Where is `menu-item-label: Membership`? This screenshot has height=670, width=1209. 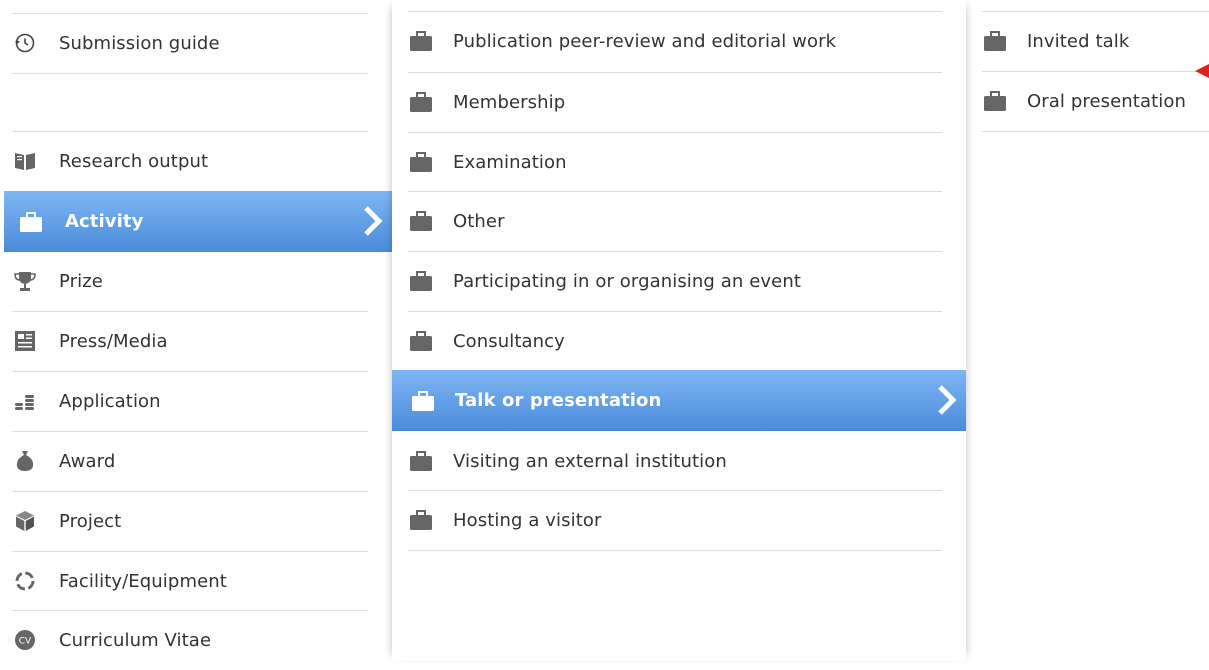 menu-item-label: Membership is located at coordinates (509, 102).